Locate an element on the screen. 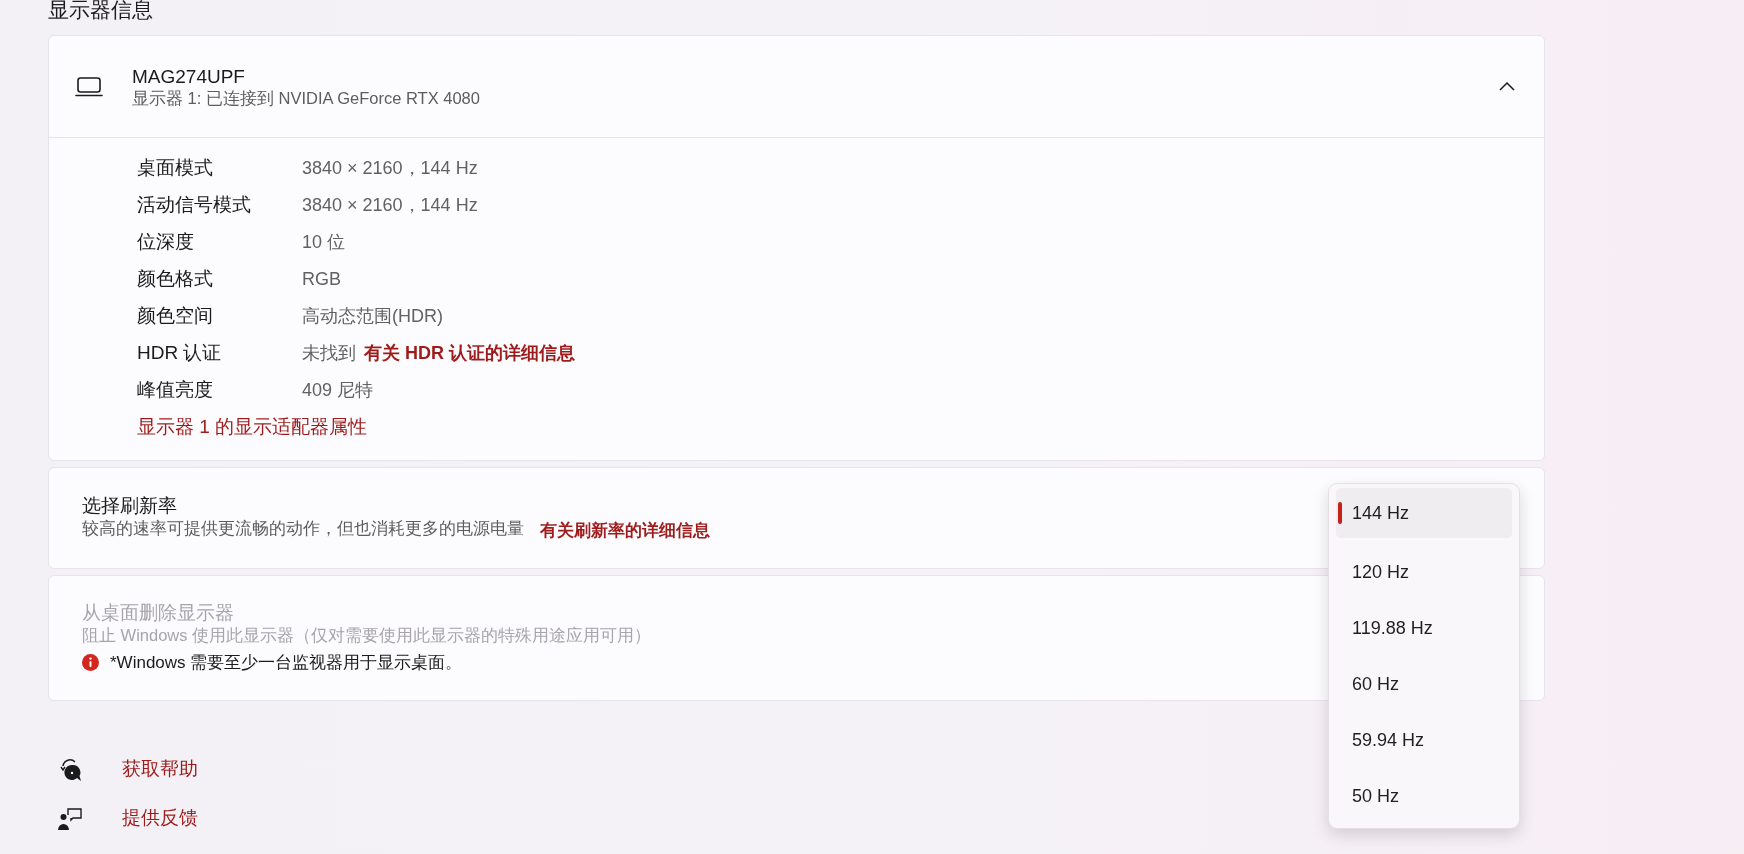 The width and height of the screenshot is (1744, 854). property-value: RGB is located at coordinates (321, 279).